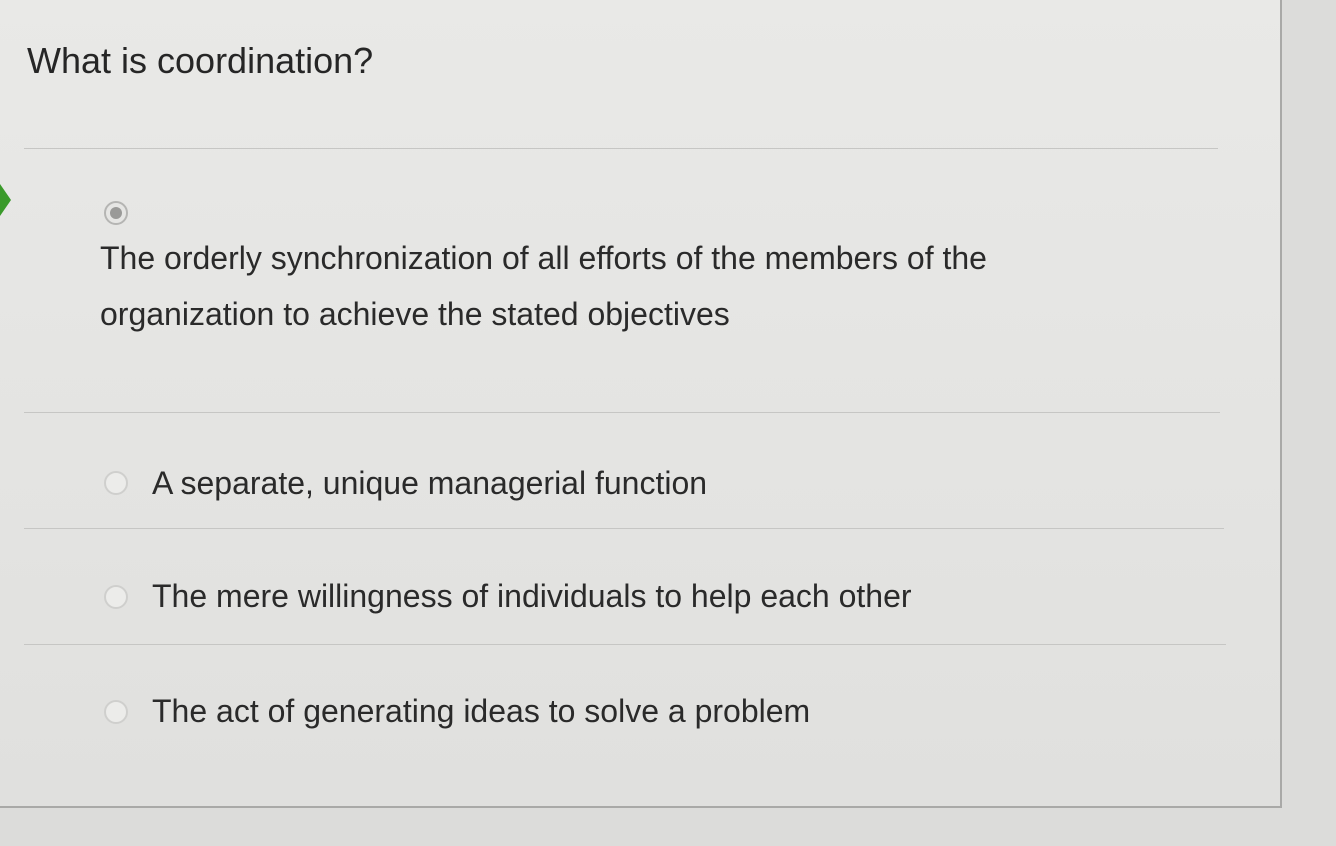  Describe the element at coordinates (116, 213) in the screenshot. I see `radio-button-checked` at that location.